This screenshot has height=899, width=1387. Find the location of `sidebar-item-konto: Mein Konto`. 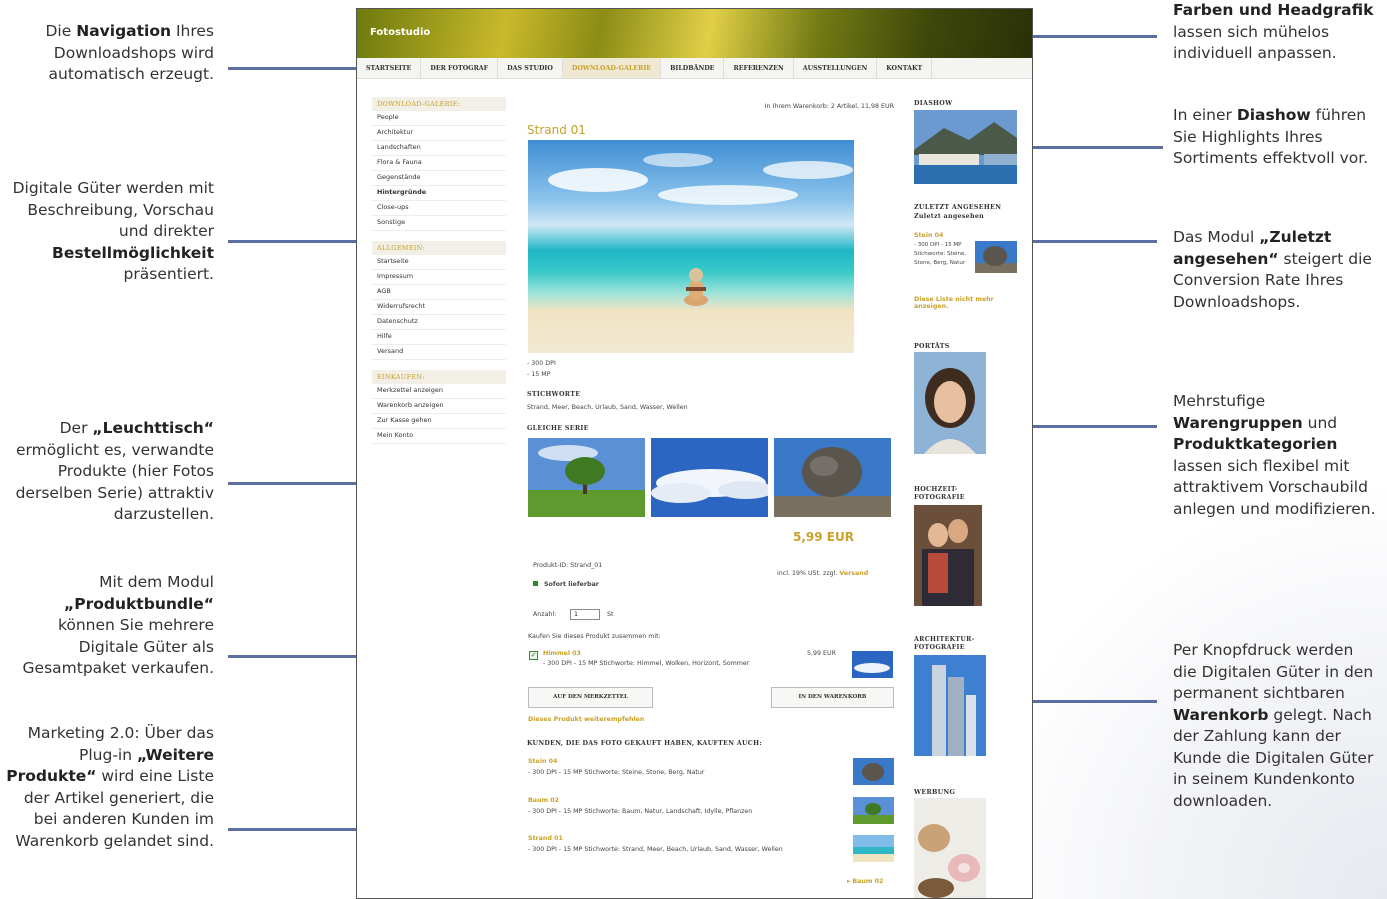

sidebar-item-konto: Mein Konto is located at coordinates (439, 436).